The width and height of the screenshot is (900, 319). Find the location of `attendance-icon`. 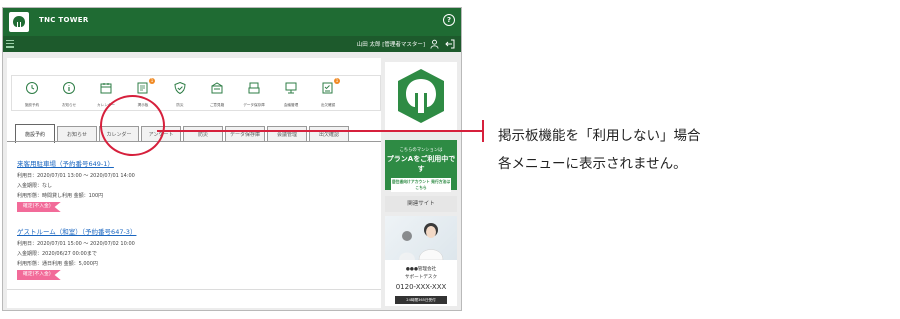

attendance-icon is located at coordinates (327, 88).